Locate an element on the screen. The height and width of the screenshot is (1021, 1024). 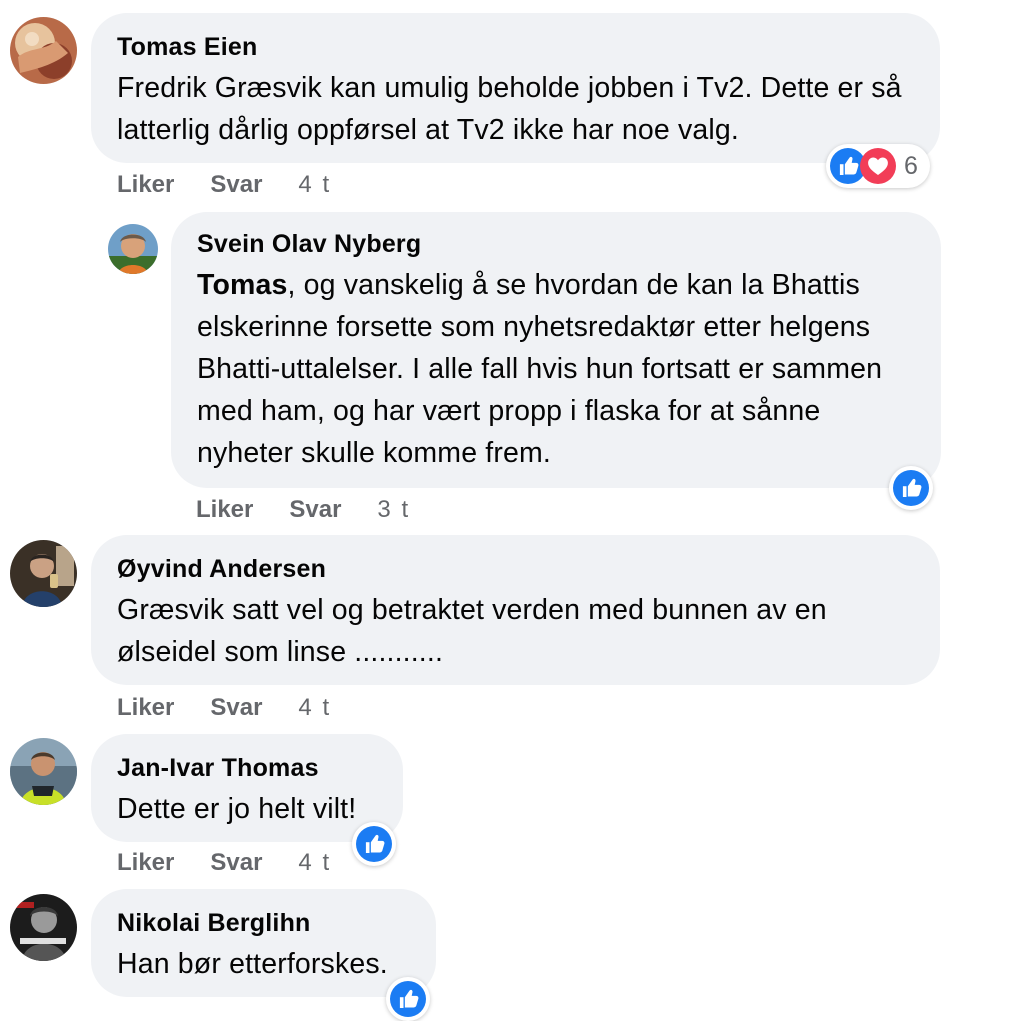
timestamp: 3 t is located at coordinates (393, 510).